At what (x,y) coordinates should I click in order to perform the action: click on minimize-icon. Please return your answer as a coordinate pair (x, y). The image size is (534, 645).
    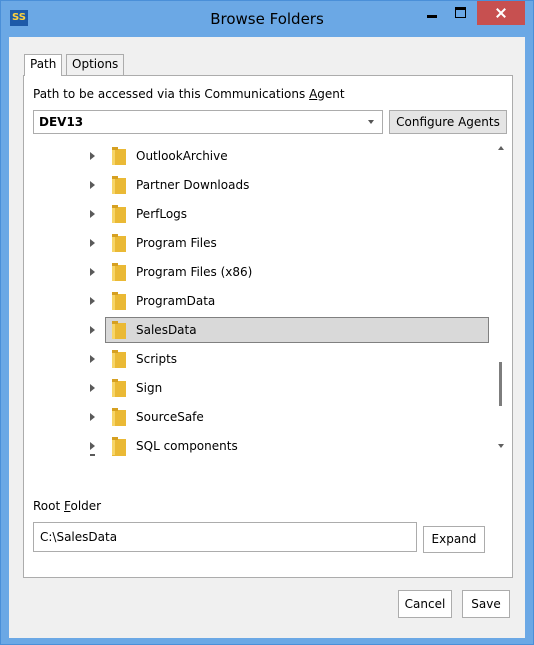
    Looking at the image, I should click on (432, 13).